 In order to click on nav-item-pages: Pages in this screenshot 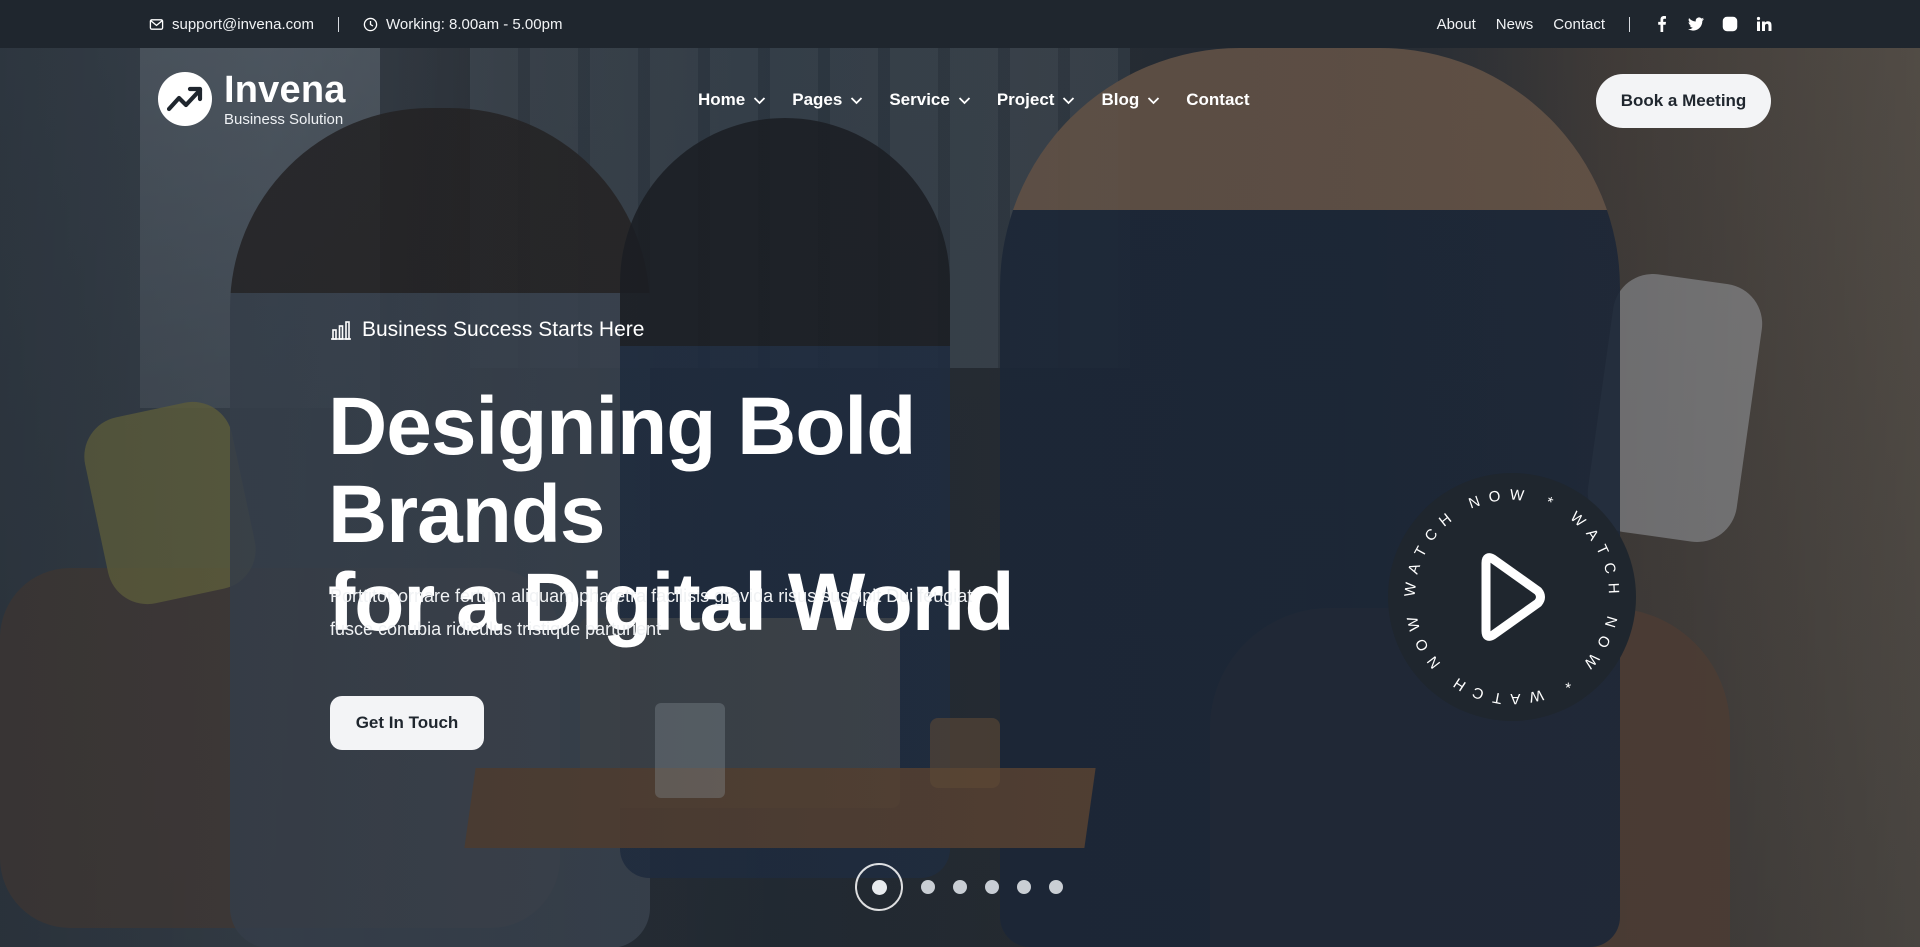, I will do `click(827, 100)`.